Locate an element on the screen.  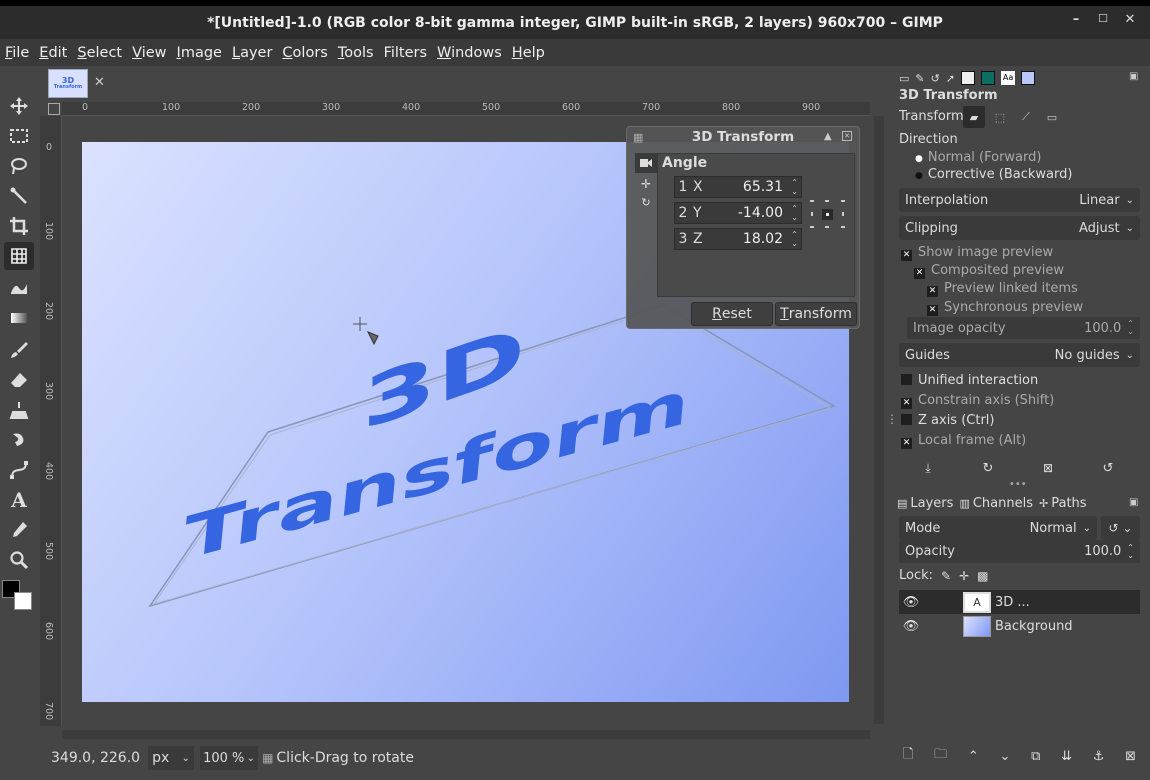
direction-normal-radio: ● Normal (Forward) is located at coordinates (978, 157).